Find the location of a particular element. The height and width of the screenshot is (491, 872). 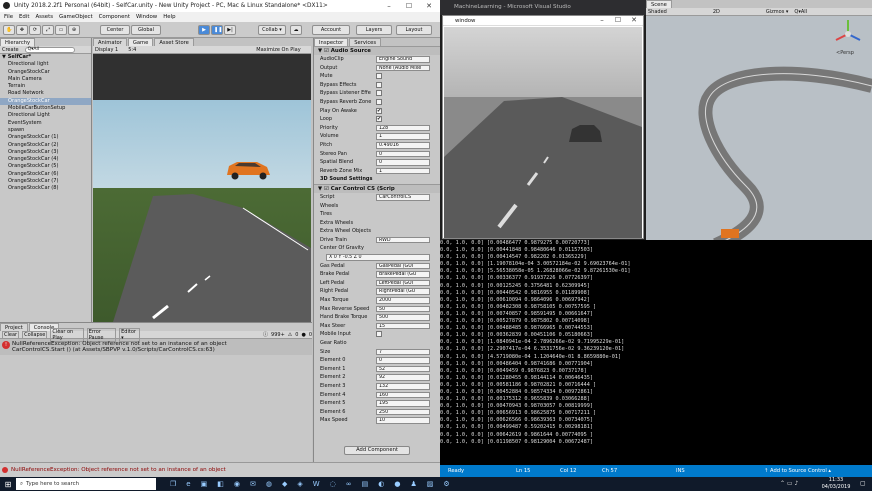

editor-dropdown: Editor ▾ is located at coordinates (130, 334).